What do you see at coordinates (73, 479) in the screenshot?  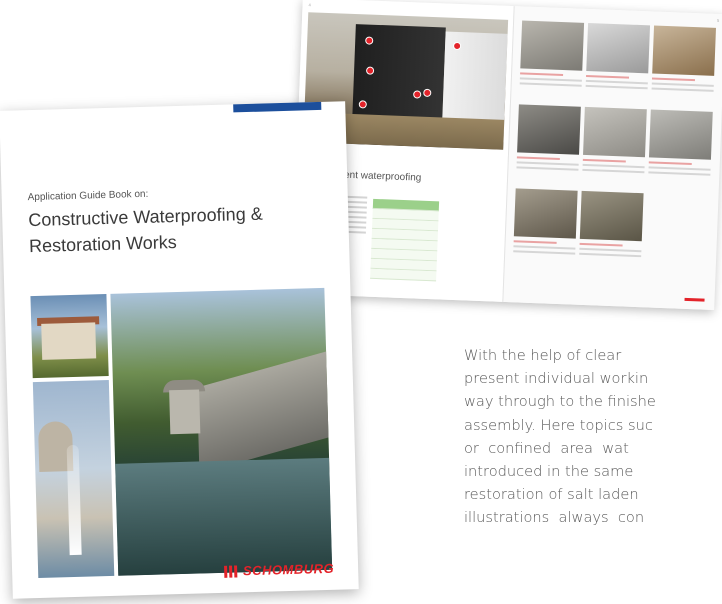 I see `fountain-photo` at bounding box center [73, 479].